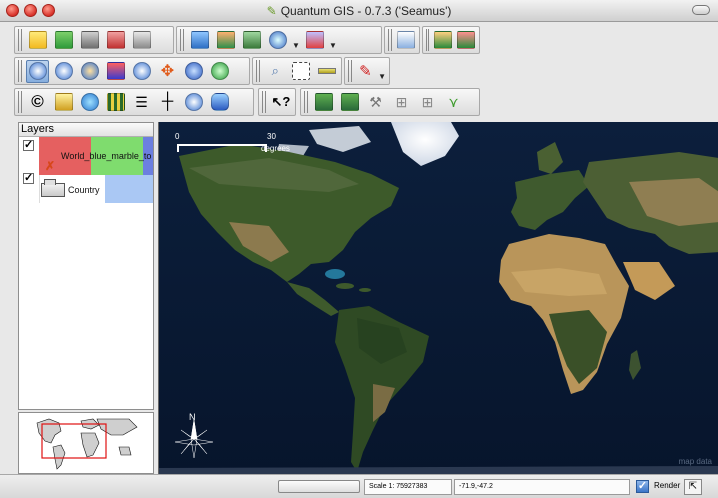 This screenshot has height=498, width=718. Describe the element at coordinates (89, 102) in the screenshot. I see `globe-button` at that location.